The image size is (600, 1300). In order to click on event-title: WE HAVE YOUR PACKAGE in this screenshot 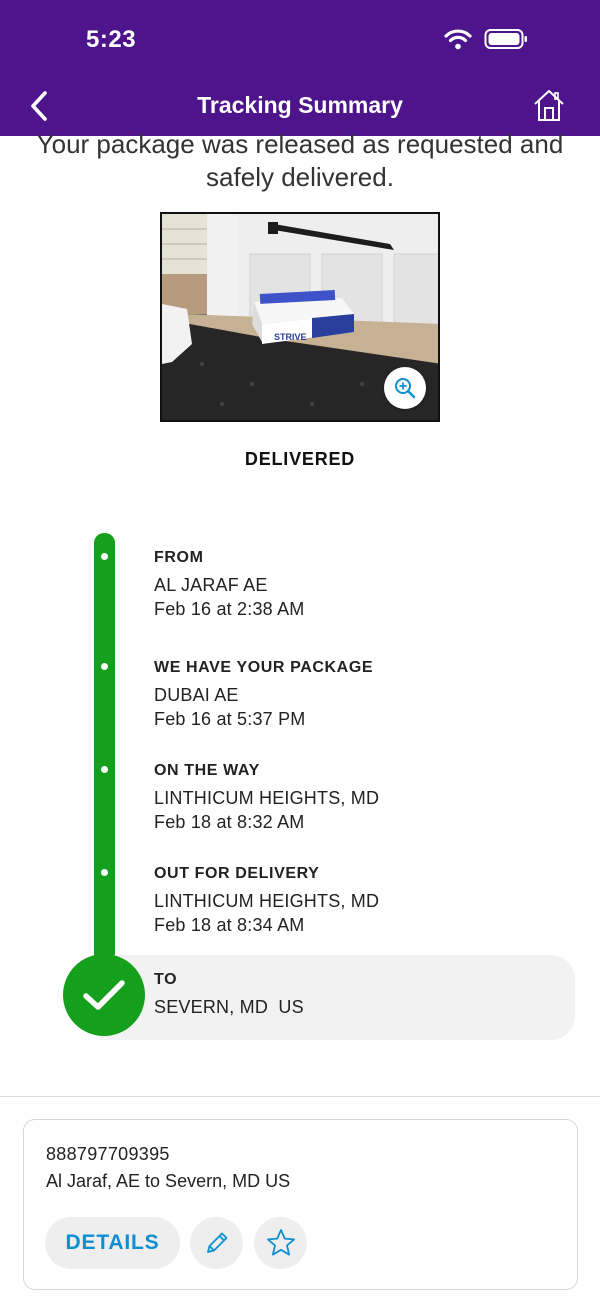, I will do `click(264, 667)`.